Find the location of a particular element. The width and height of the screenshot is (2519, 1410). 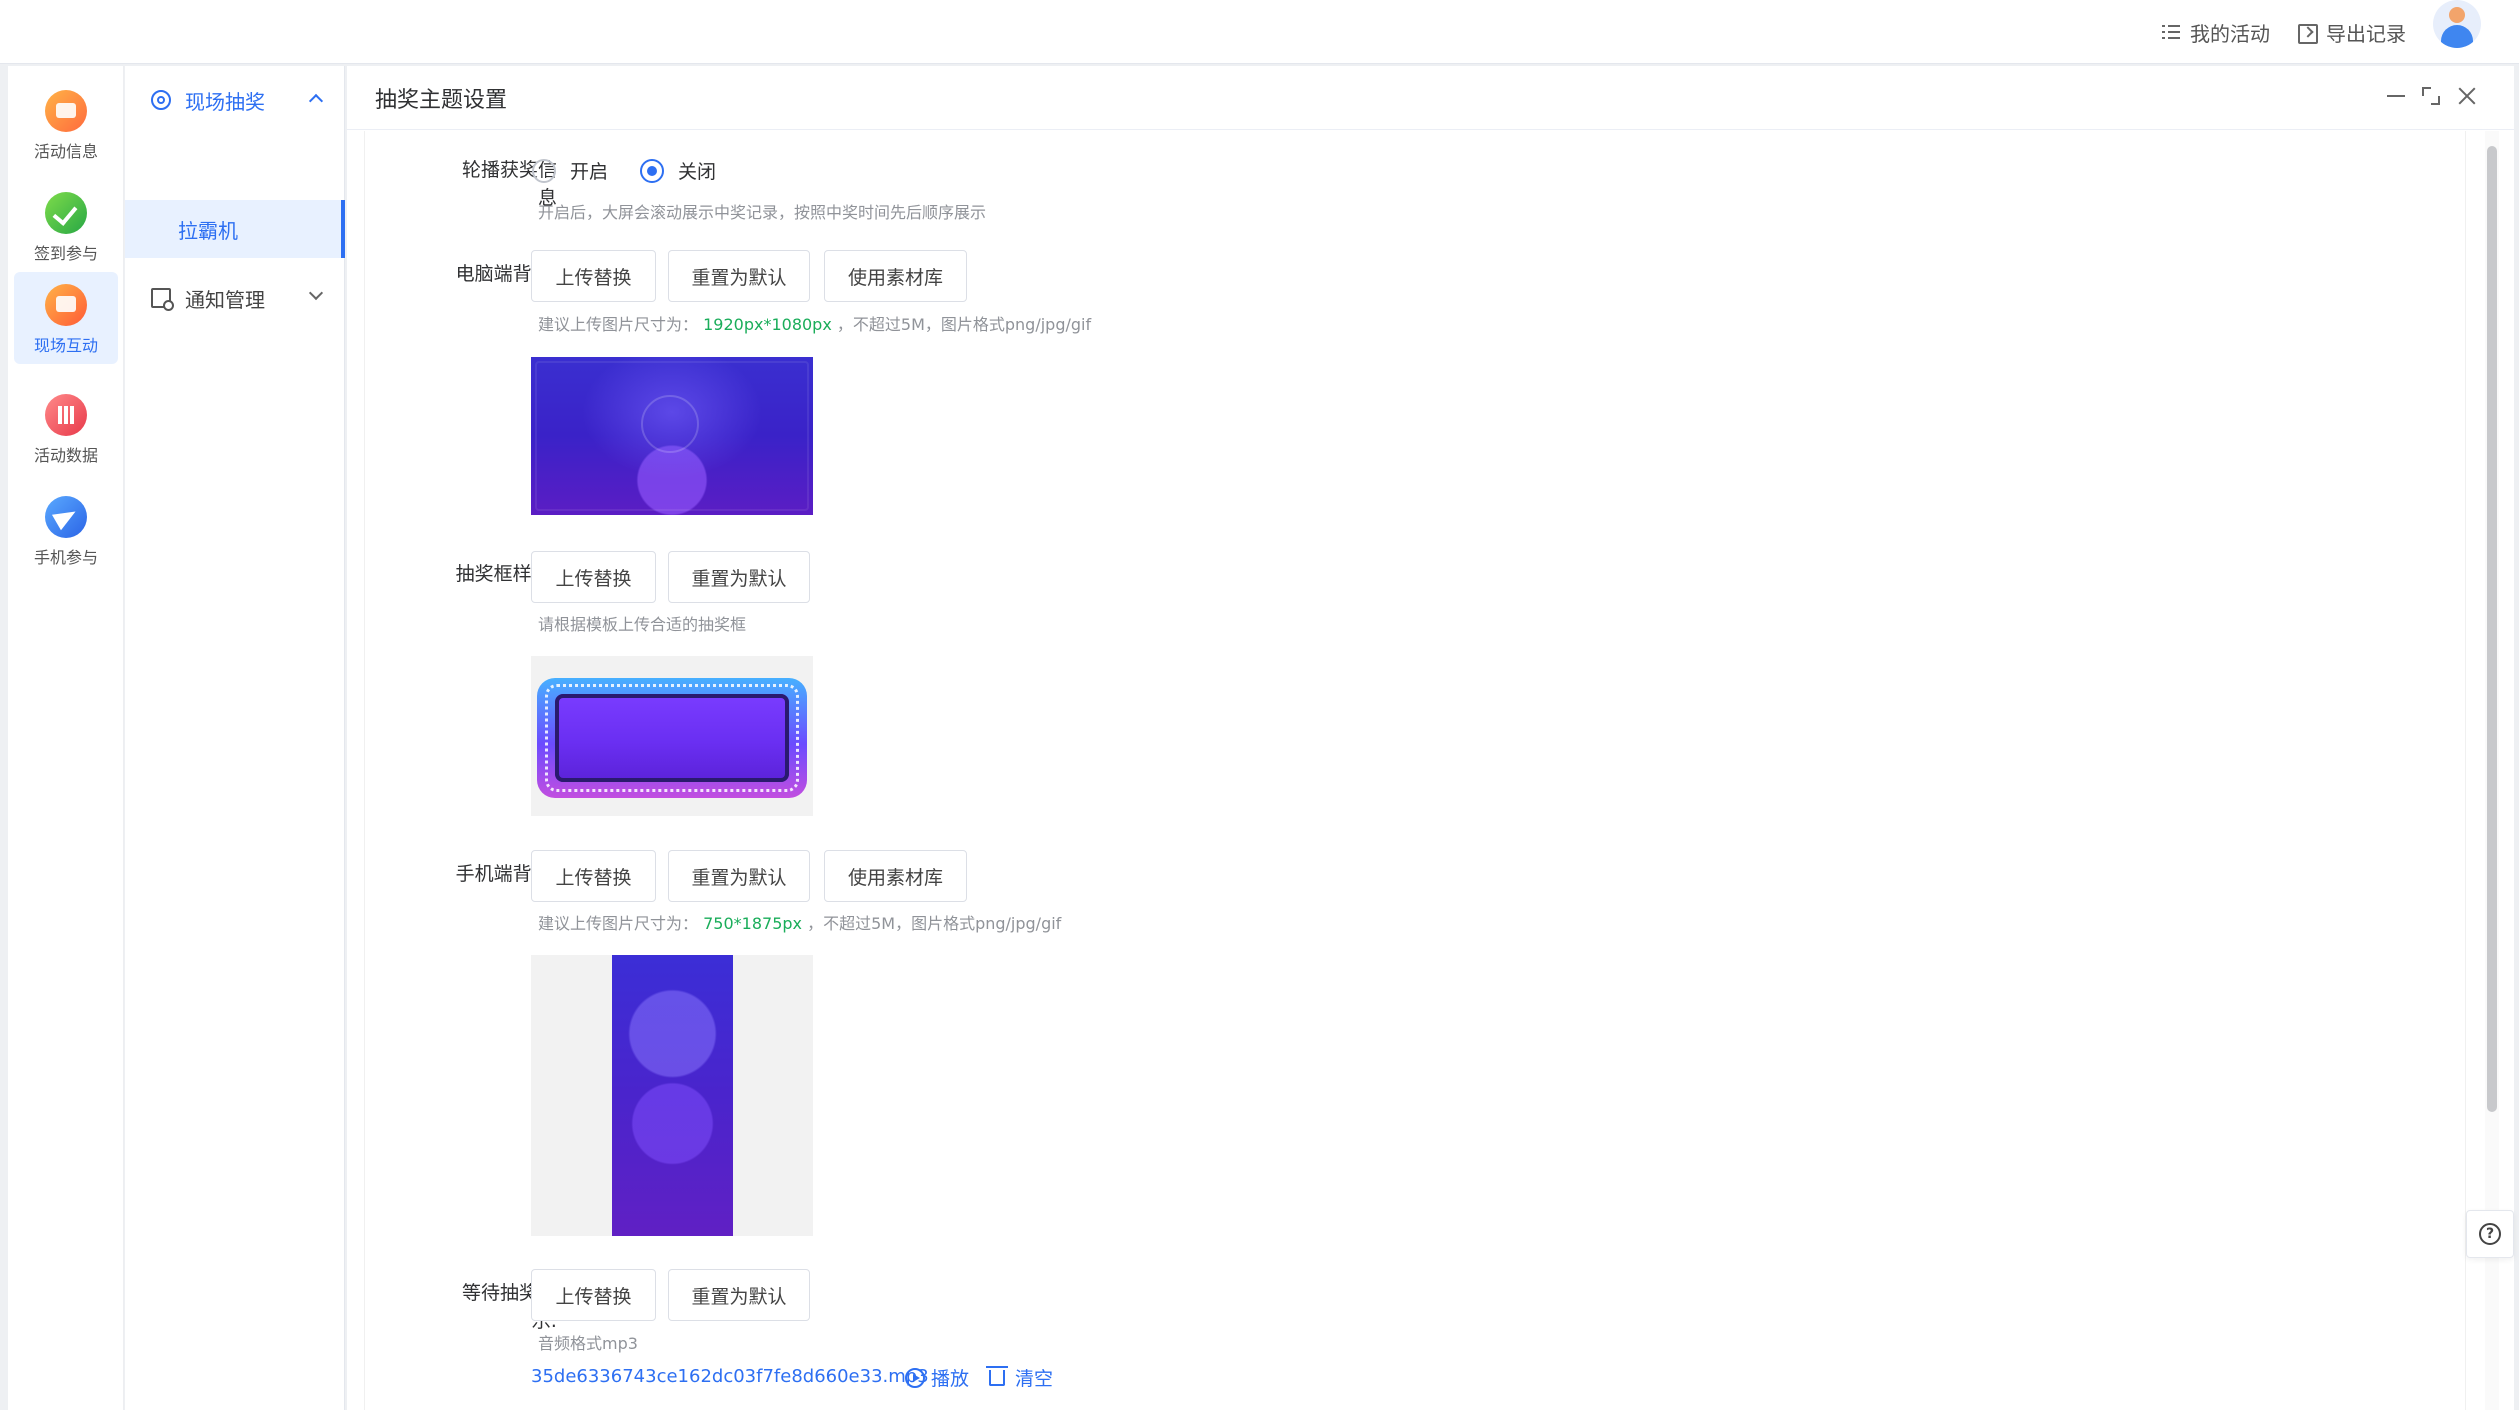

rail-item-activity-info: 活动信息 is located at coordinates (66, 124).